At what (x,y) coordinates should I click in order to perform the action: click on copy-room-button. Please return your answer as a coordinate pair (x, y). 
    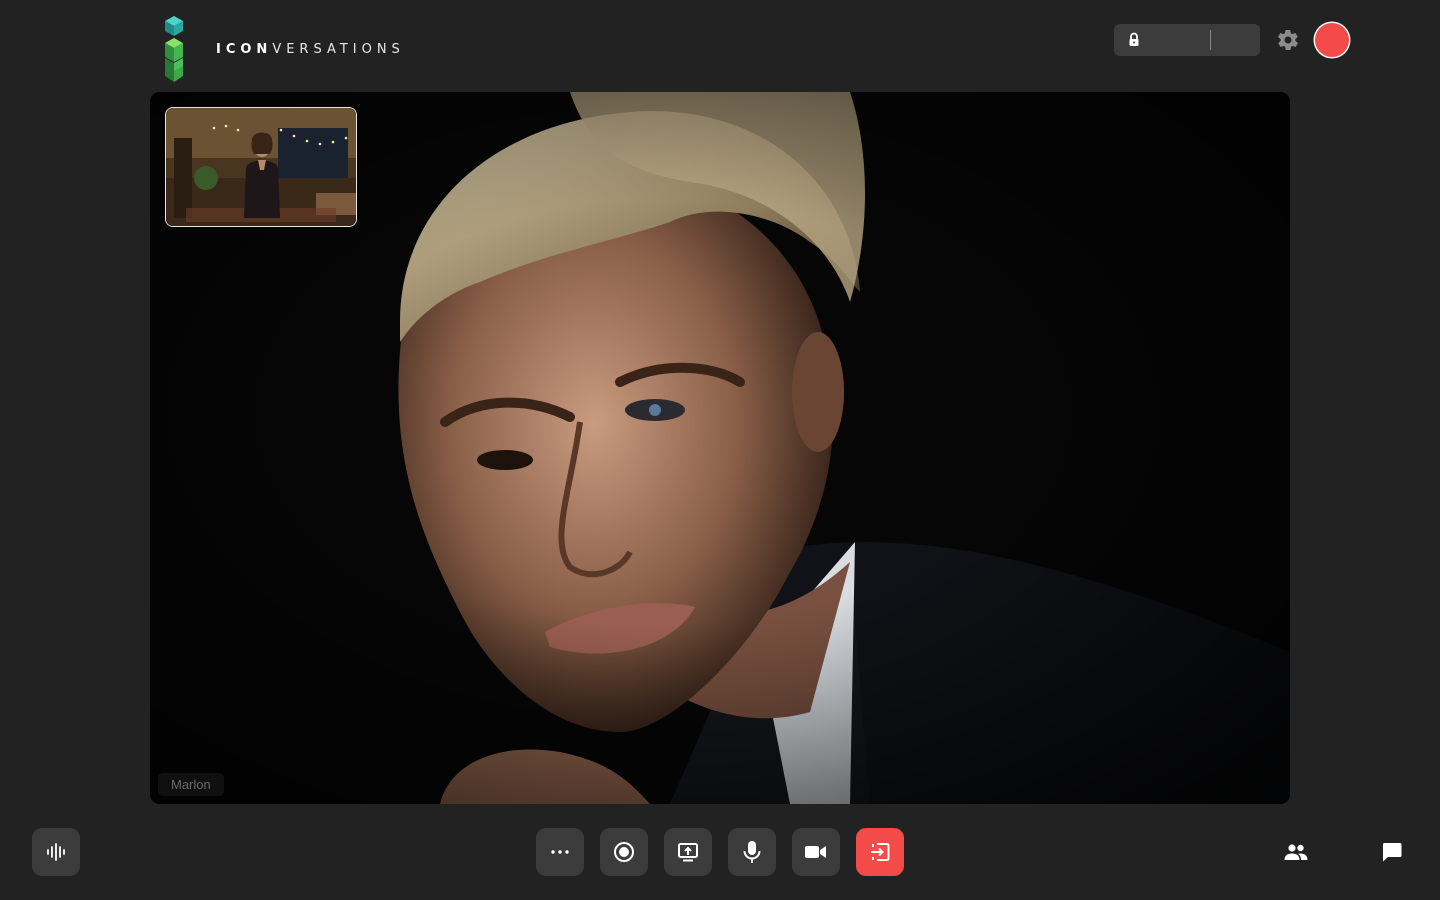
    Looking at the image, I should click on (1237, 40).